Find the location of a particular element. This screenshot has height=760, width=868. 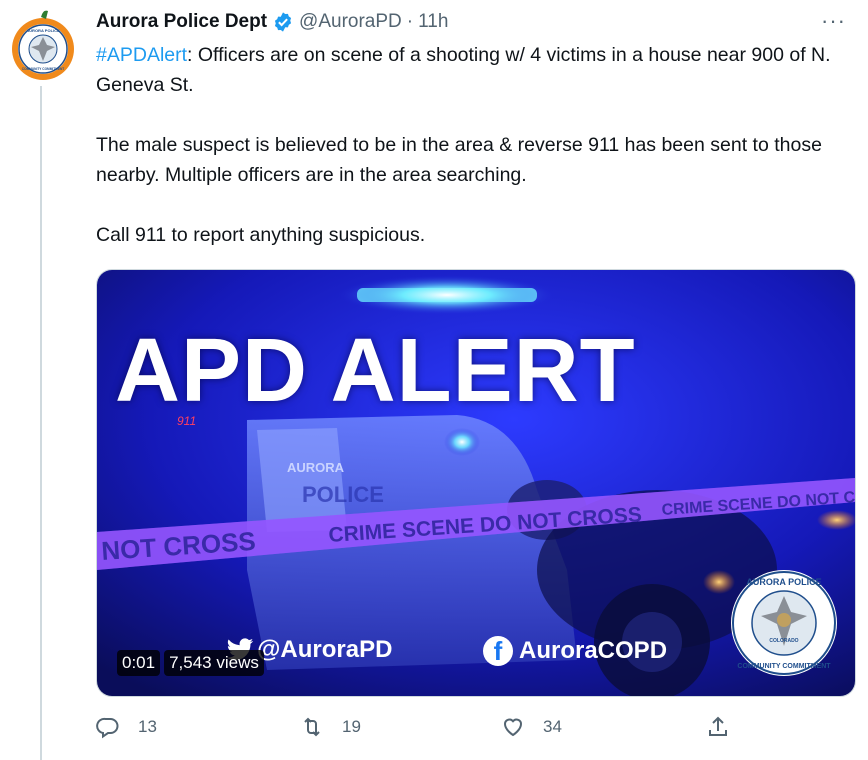

car-police-text: POLICE is located at coordinates (343, 494).